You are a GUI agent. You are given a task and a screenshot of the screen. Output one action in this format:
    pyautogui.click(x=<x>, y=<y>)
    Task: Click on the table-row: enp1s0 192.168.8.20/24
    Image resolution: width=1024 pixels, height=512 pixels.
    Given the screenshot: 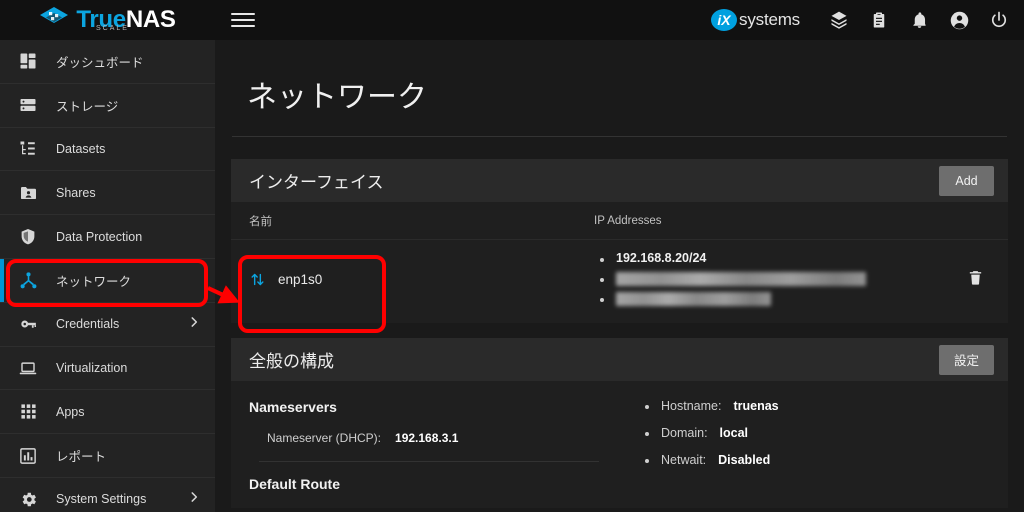 What is the action you would take?
    pyautogui.click(x=619, y=281)
    